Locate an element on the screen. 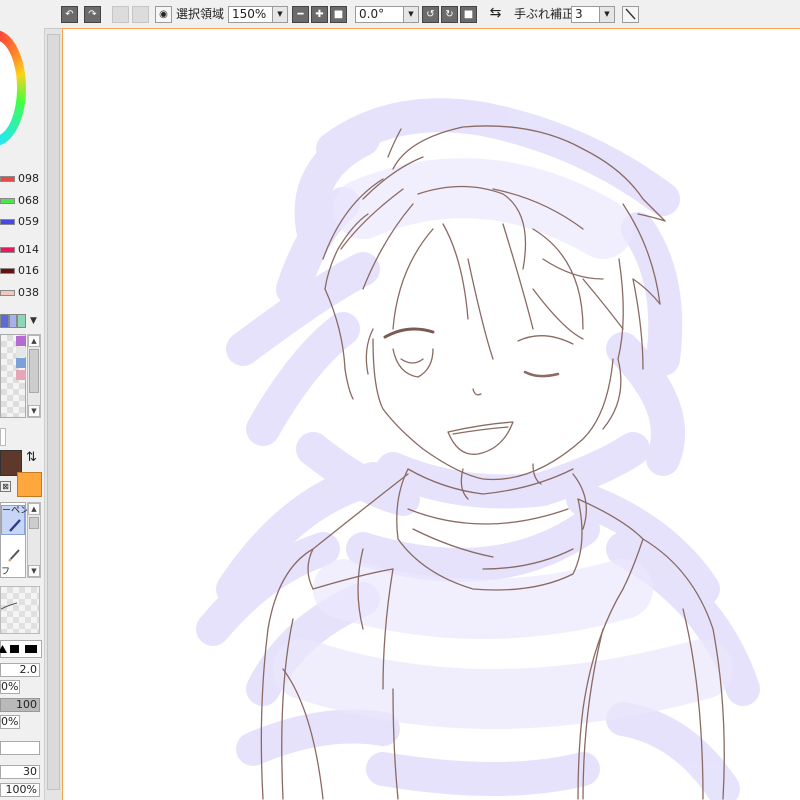 Image resolution: width=800 pixels, height=800 pixels. eye-icon: ◉ is located at coordinates (163, 14).